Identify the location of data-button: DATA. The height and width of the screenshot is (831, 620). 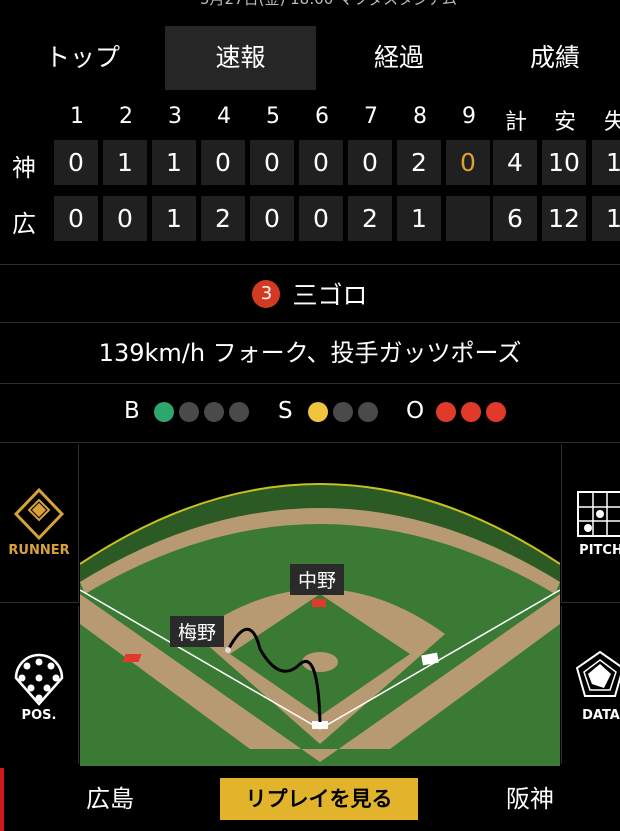
(590, 685).